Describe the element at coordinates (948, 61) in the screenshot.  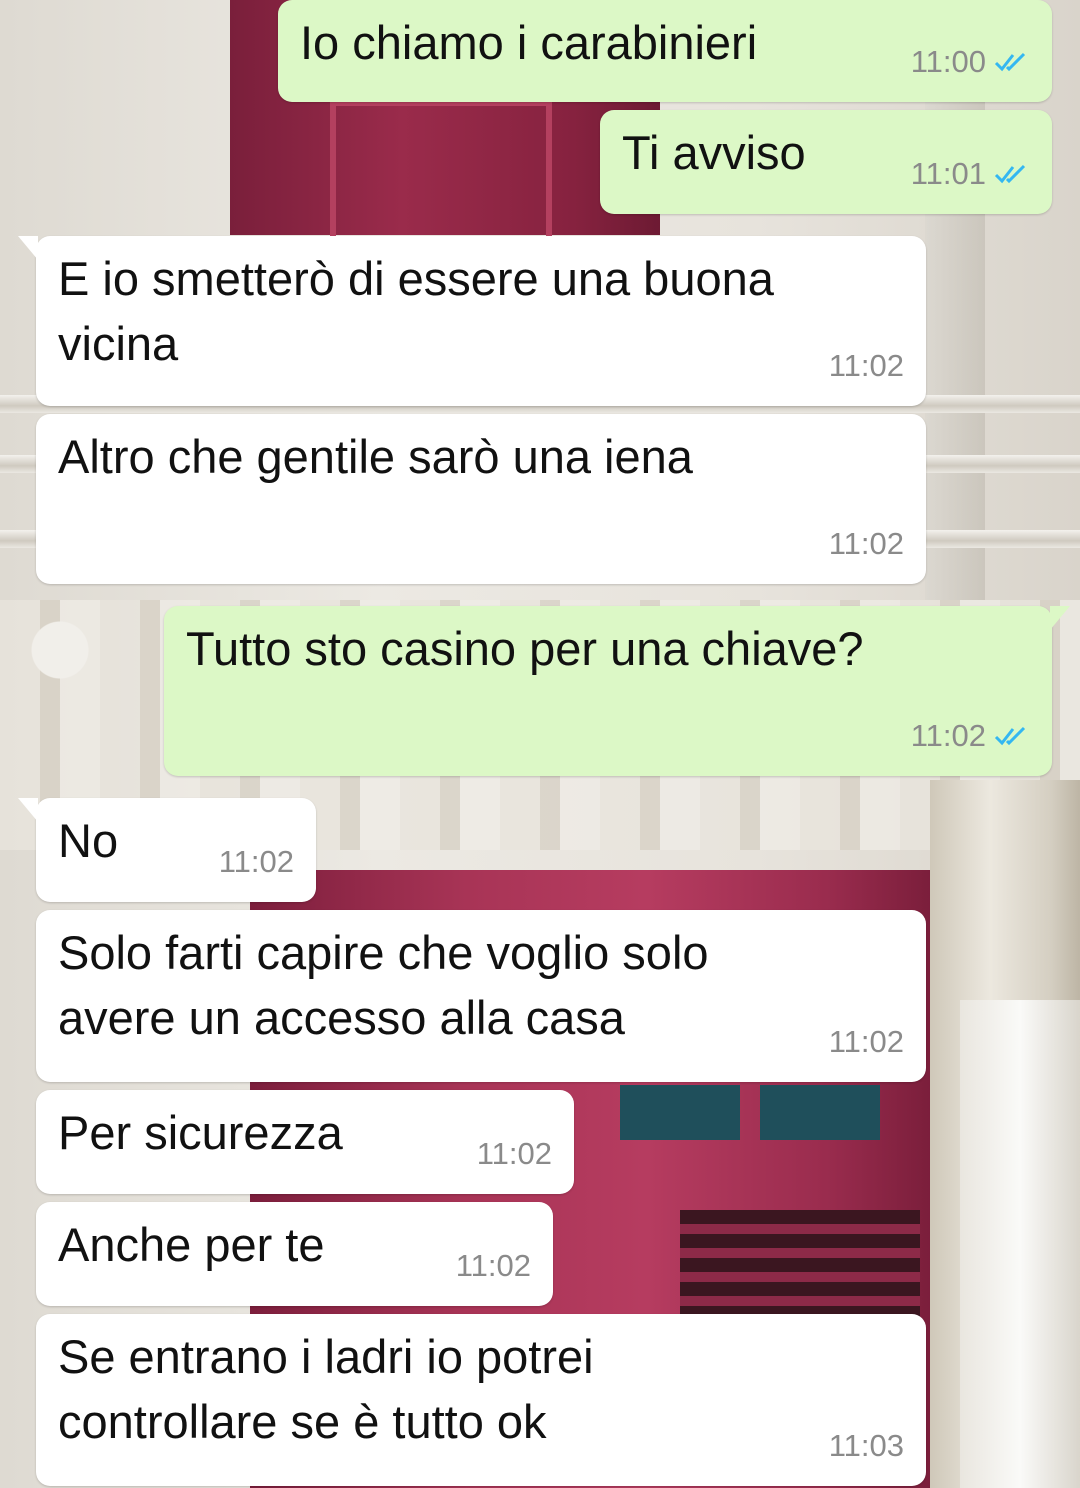
I see `message-time: 11:00` at that location.